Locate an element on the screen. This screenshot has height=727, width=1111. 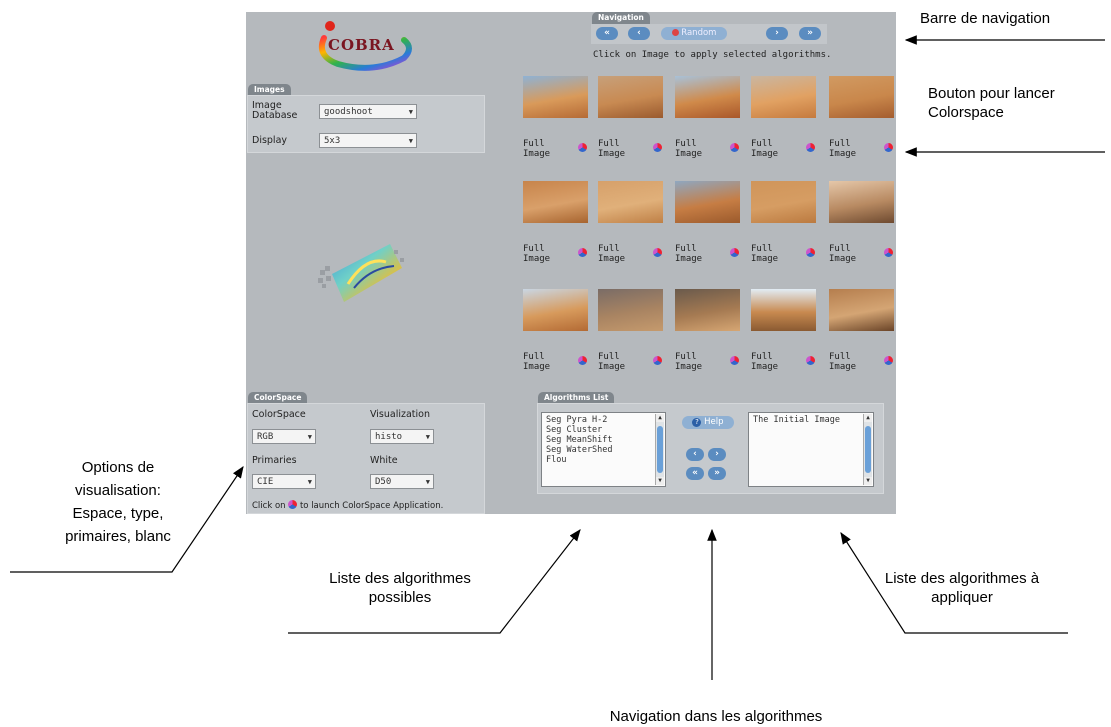
white-select: D50 ▼ is located at coordinates (402, 481).